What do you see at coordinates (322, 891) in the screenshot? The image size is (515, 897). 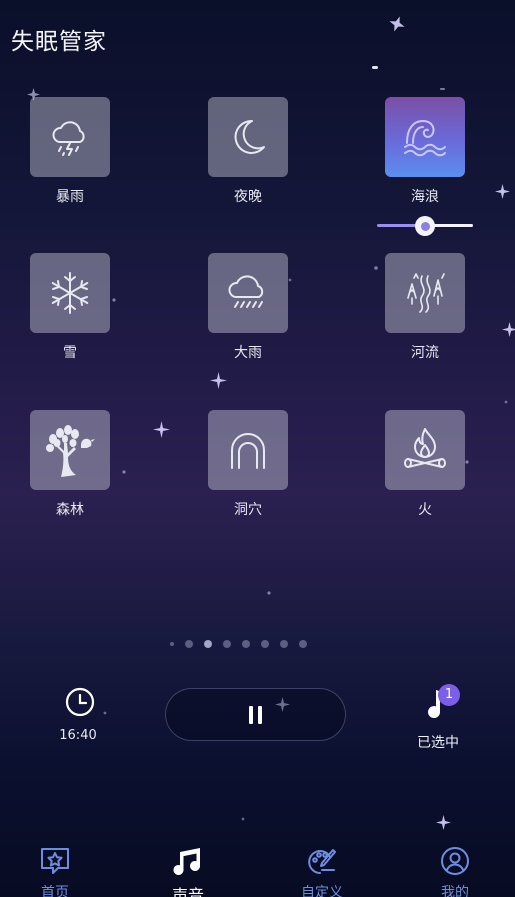 I see `tab-label: 自定义` at bounding box center [322, 891].